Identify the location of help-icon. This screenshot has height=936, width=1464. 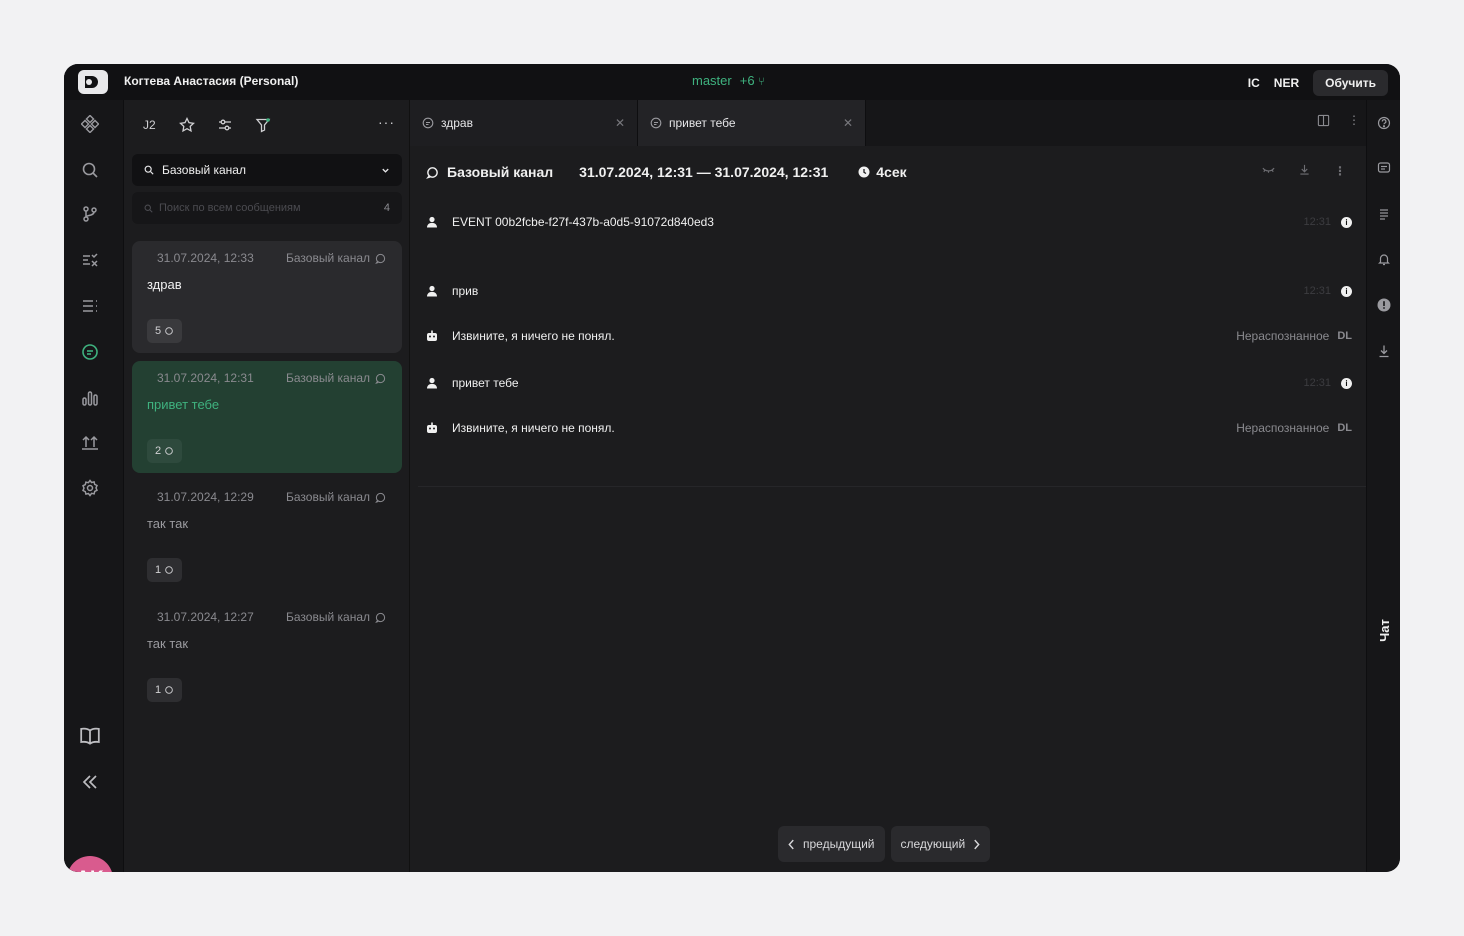
(1384, 123).